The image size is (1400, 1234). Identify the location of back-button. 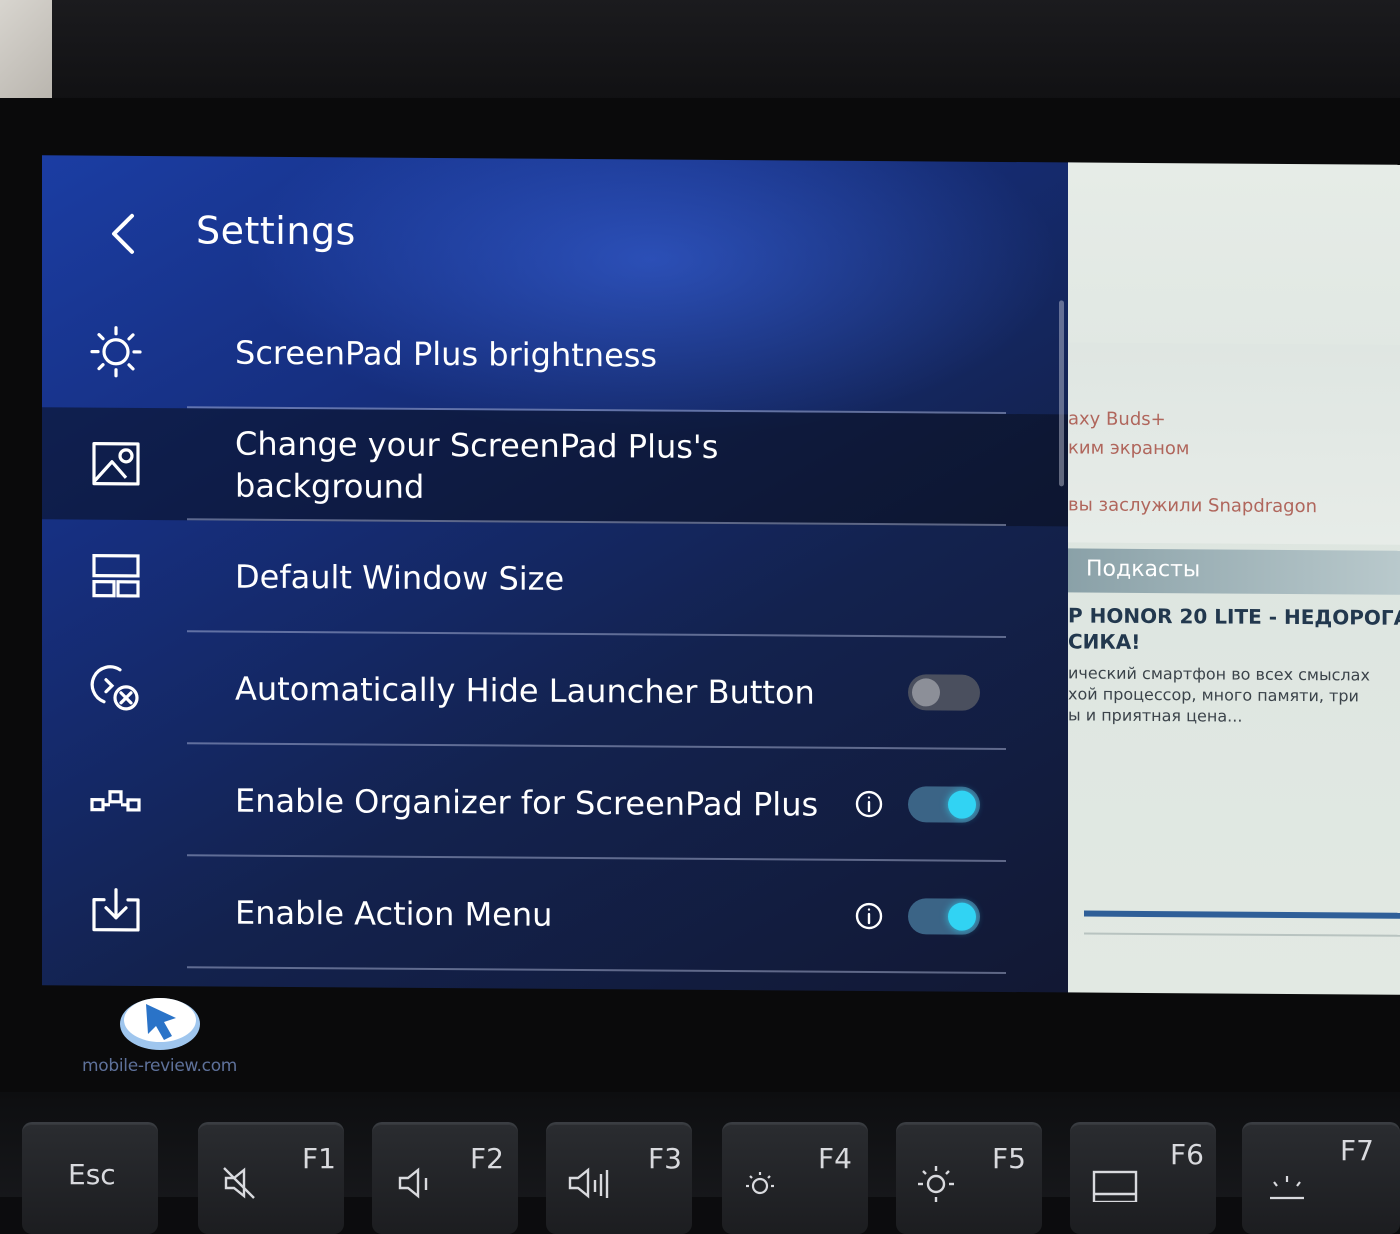
(124, 234).